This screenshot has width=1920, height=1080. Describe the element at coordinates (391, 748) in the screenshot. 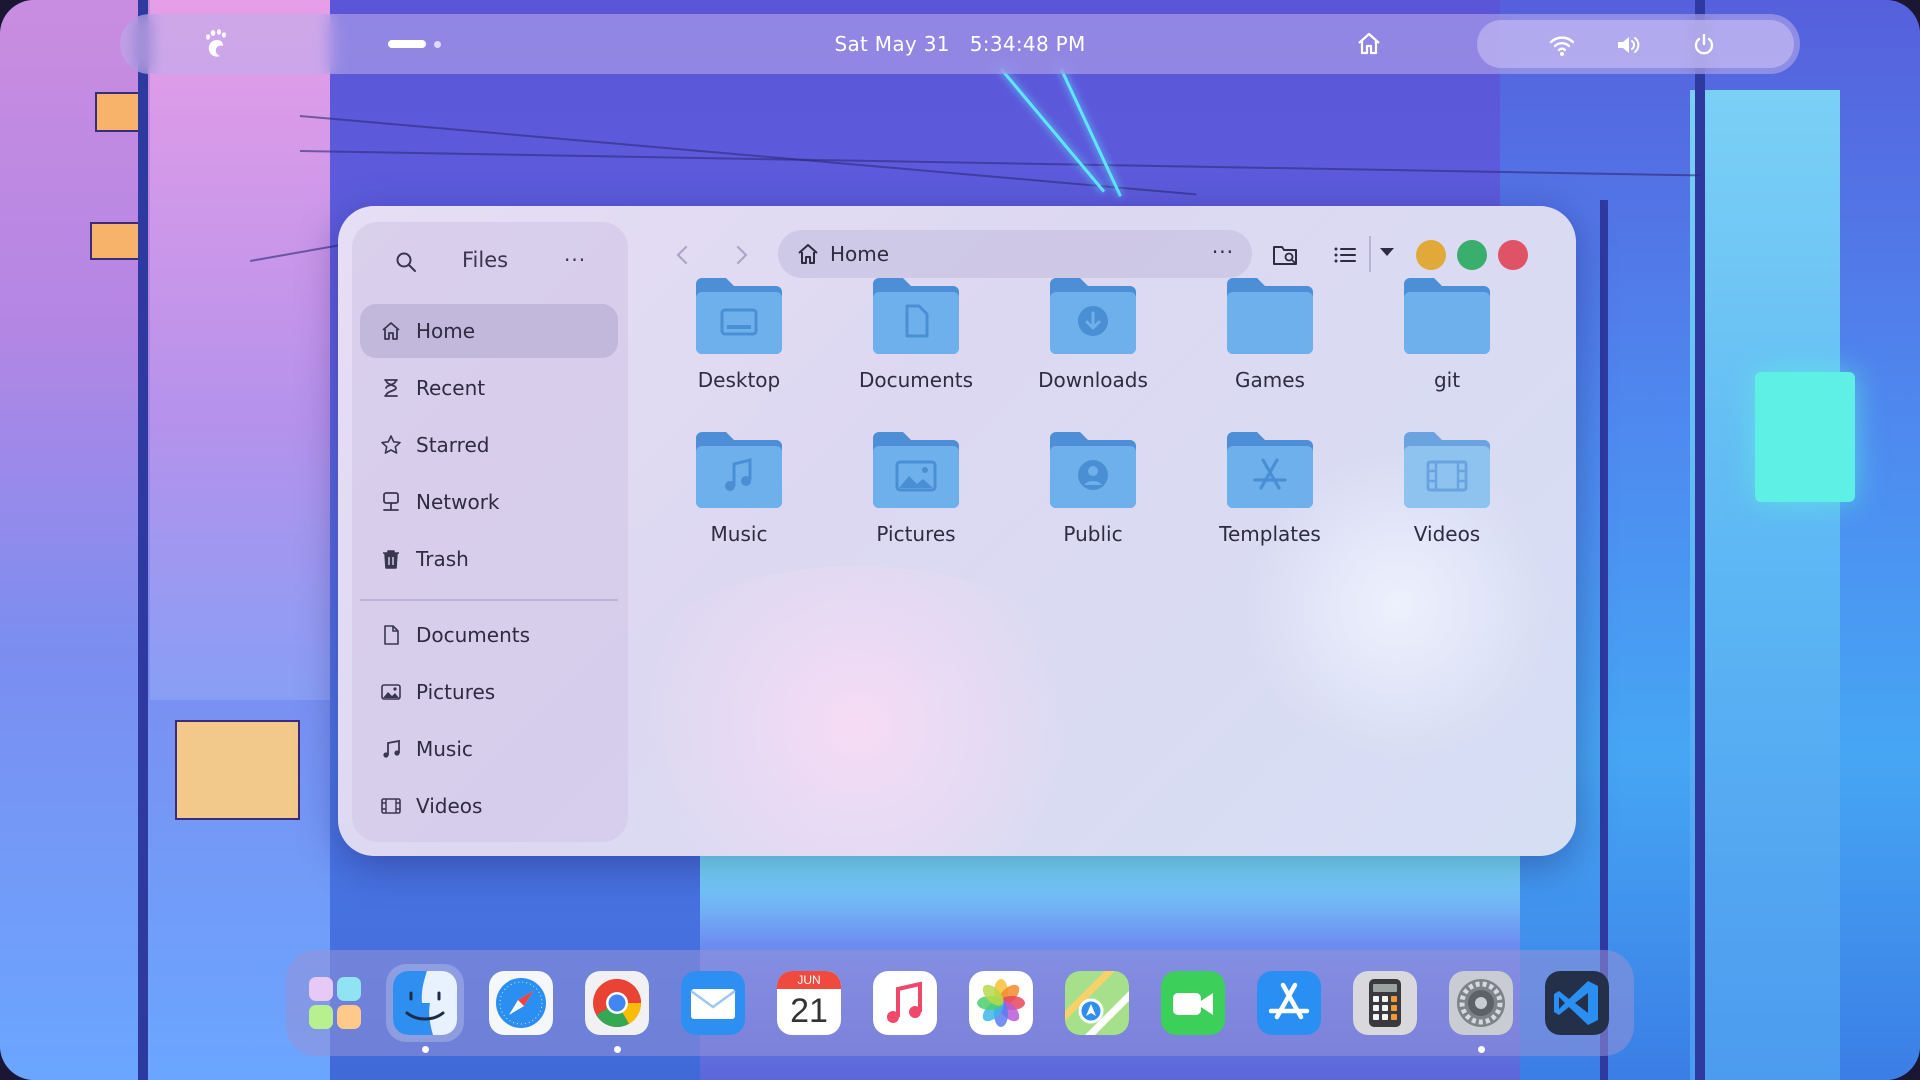

I see `music-icon` at that location.